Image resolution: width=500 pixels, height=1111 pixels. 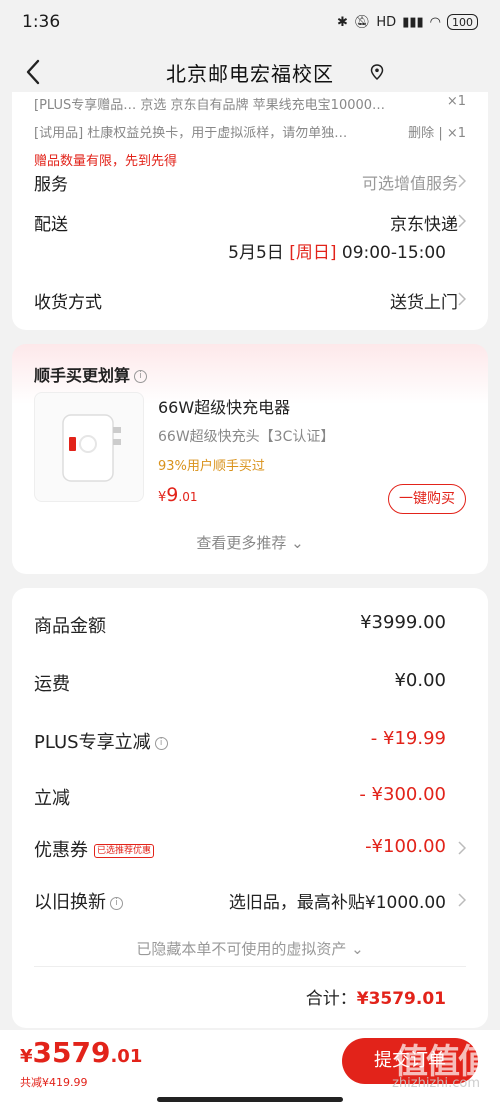 I want to click on bluetooth-icon: ✱, so click(x=342, y=22).